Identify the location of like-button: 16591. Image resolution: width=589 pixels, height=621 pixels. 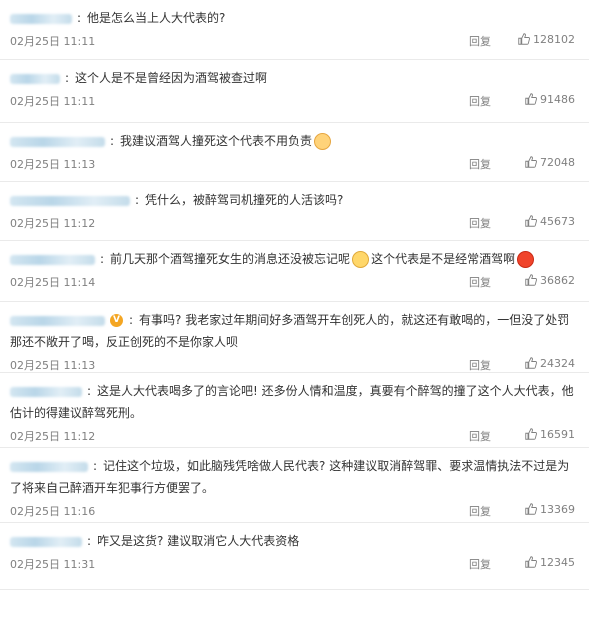
(550, 434).